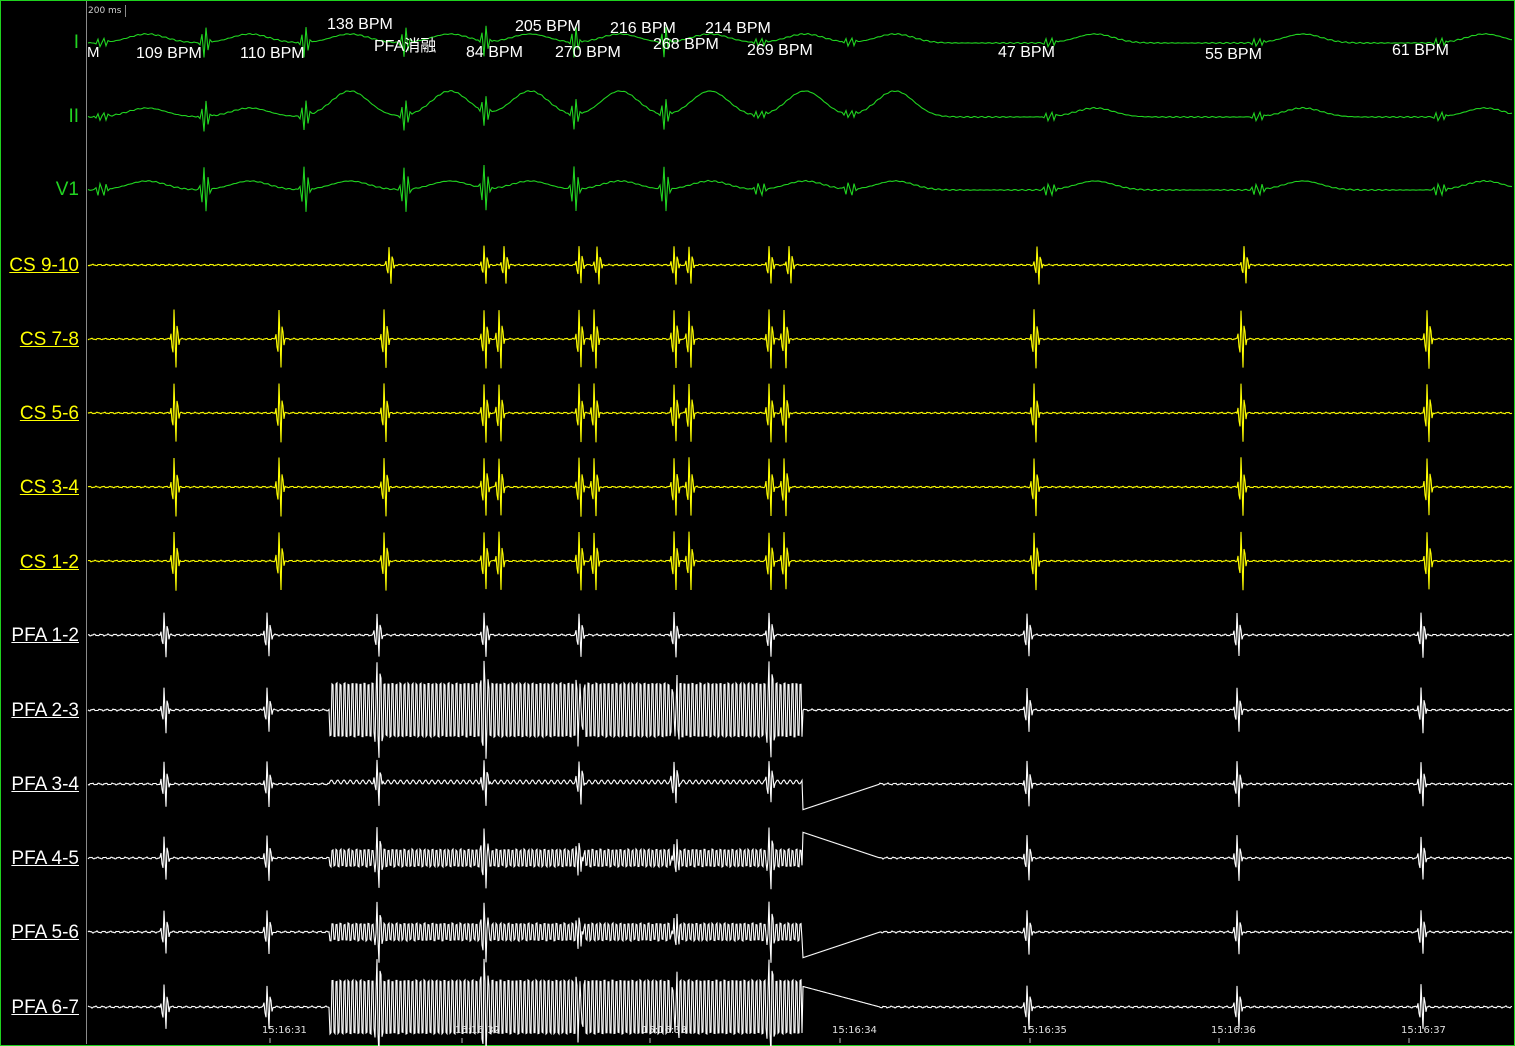 The height and width of the screenshot is (1046, 1515). Describe the element at coordinates (1420, 50) in the screenshot. I see `bpm-label: 61 BPM` at that location.